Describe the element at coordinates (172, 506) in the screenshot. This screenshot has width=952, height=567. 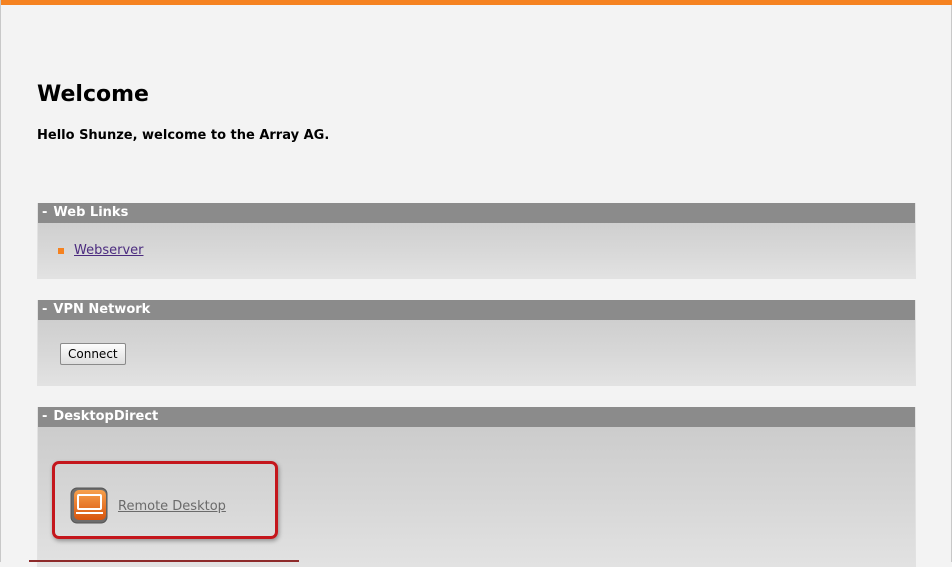
I see `remote-desktop-link: Remote Desktop` at that location.